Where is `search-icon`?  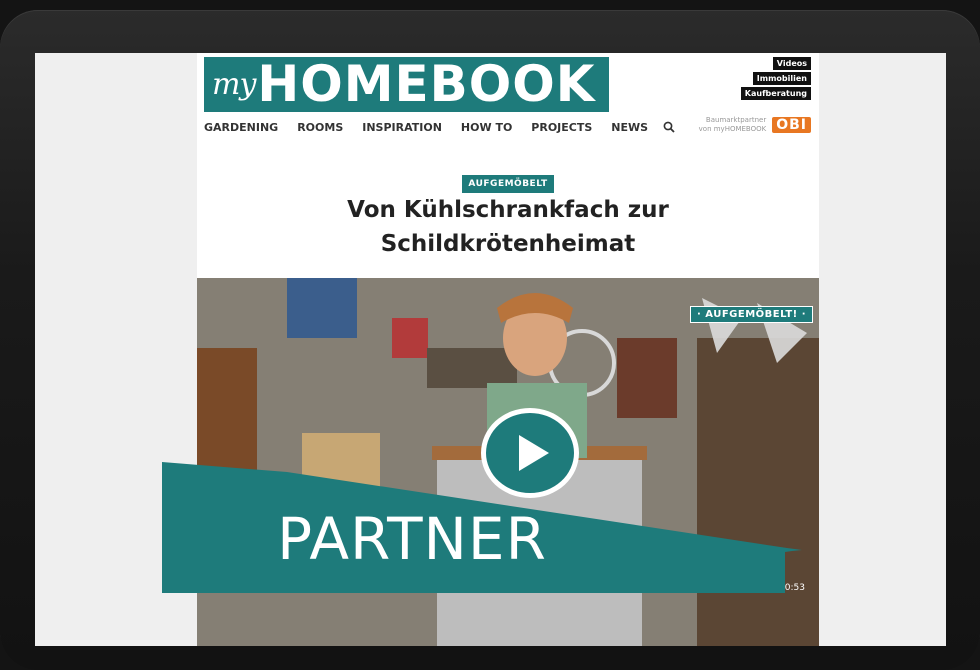 search-icon is located at coordinates (669, 128).